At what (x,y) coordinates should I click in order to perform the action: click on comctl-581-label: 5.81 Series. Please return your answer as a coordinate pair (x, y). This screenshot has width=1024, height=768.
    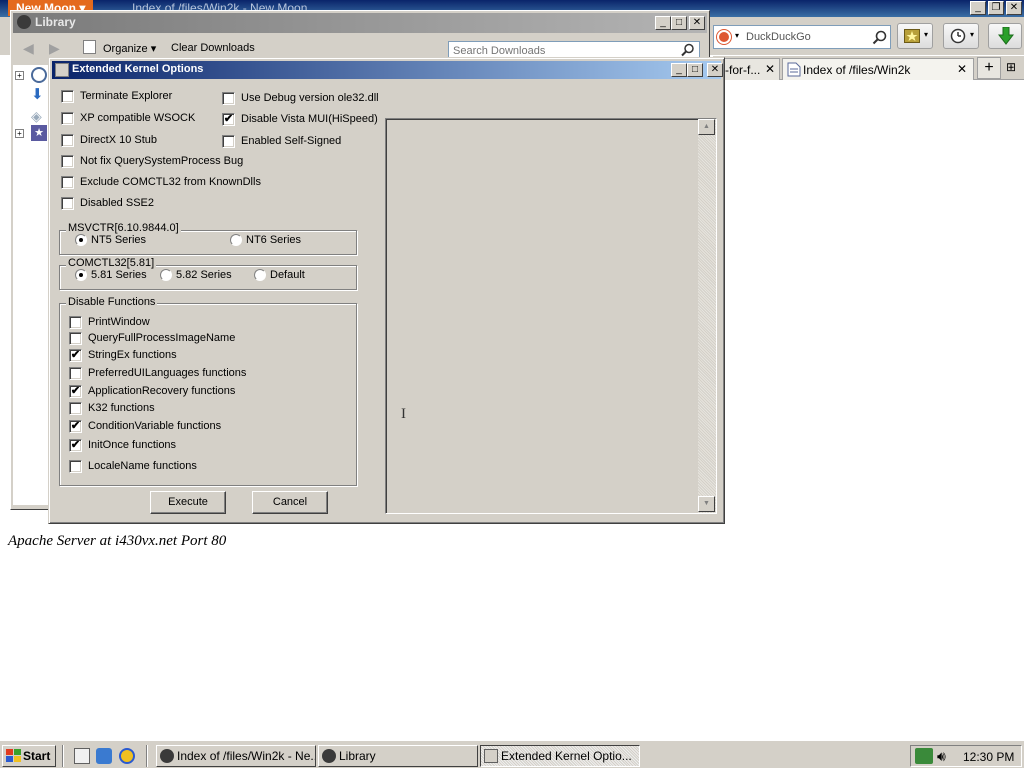
    Looking at the image, I should click on (119, 275).